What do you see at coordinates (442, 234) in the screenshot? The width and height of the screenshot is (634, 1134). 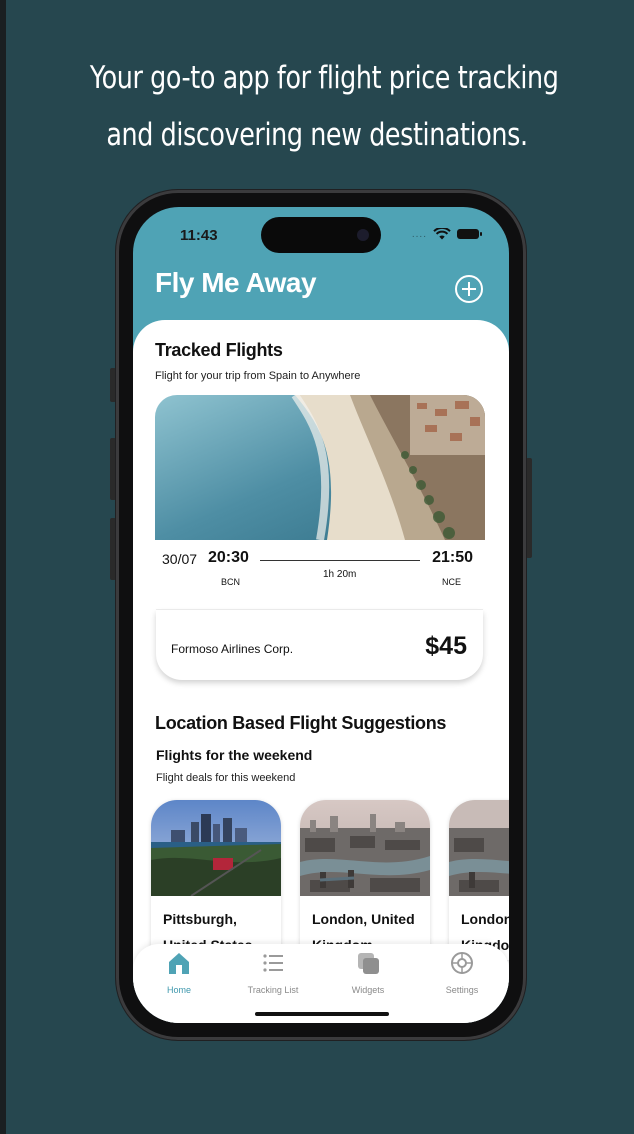 I see `wifi-icon` at bounding box center [442, 234].